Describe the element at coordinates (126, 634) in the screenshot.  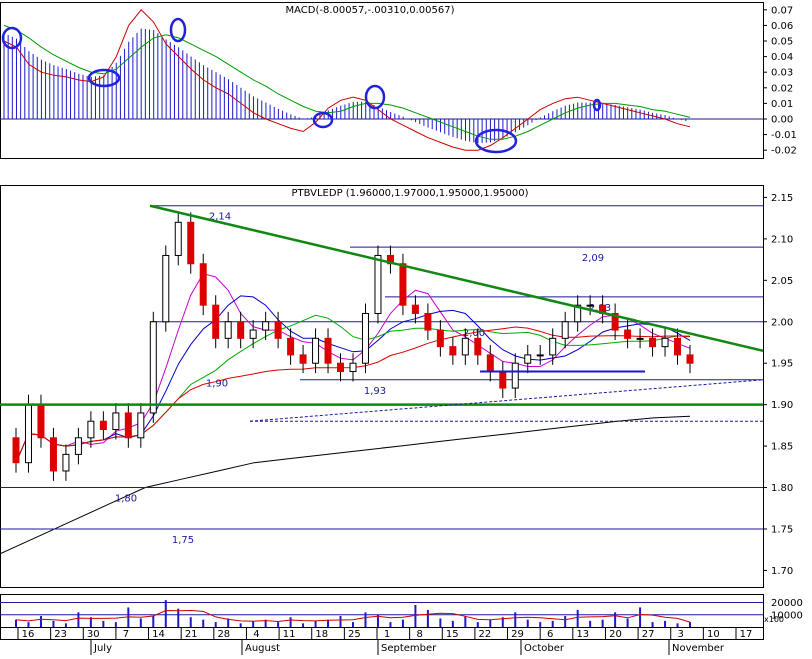
I see `x-tick-label: 7` at that location.